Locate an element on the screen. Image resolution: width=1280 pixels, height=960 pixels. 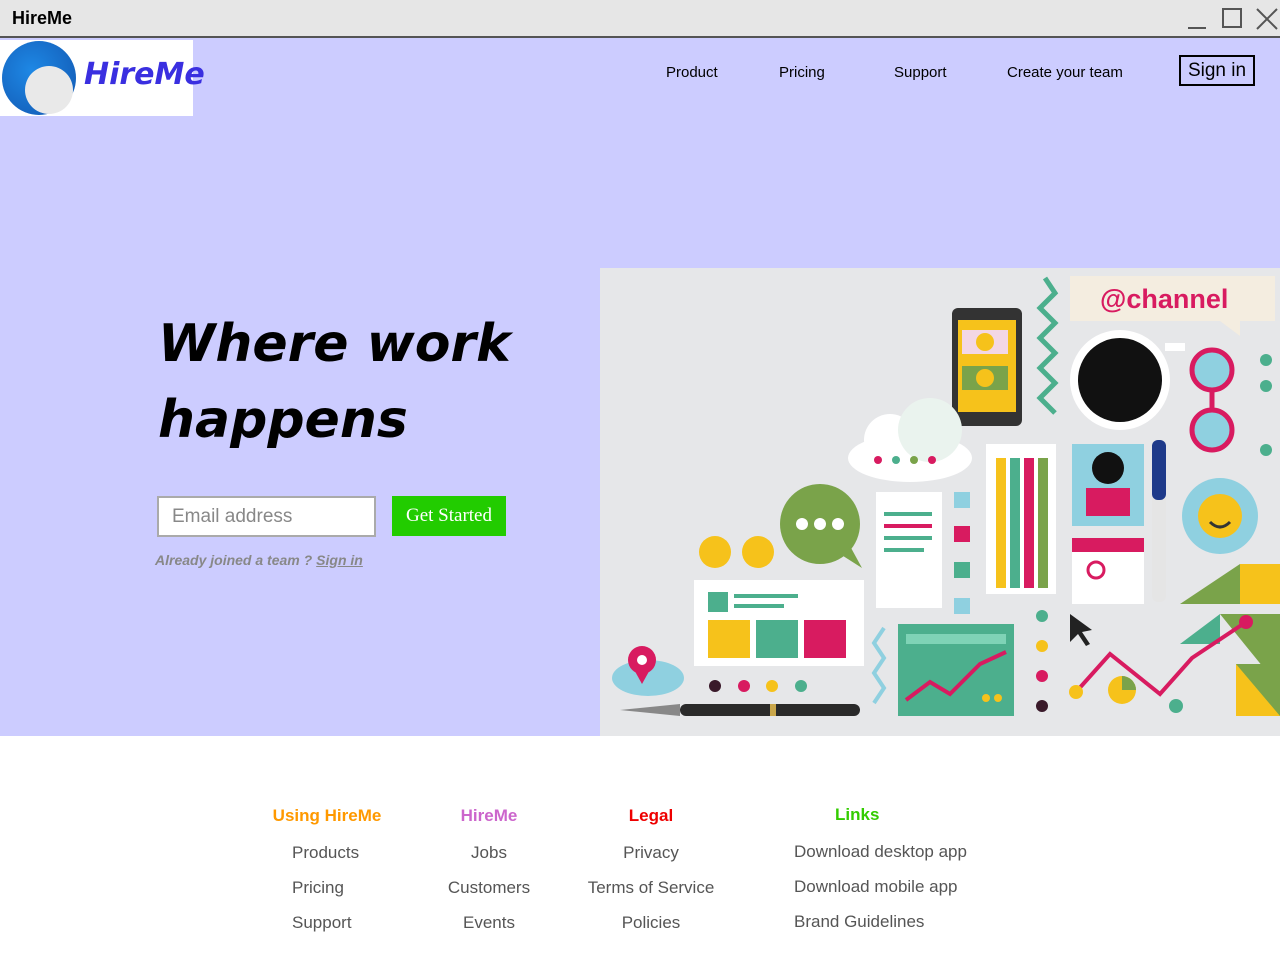
maximize-icon is located at coordinates (1233, 19).